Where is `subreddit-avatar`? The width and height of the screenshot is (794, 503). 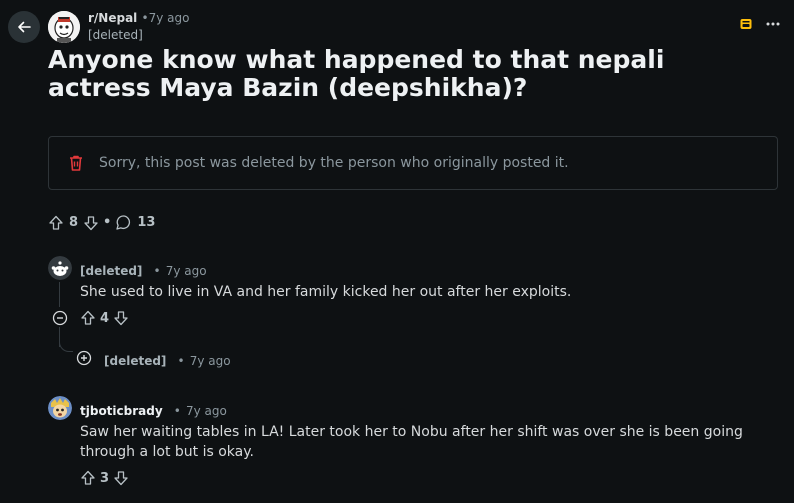 subreddit-avatar is located at coordinates (64, 27).